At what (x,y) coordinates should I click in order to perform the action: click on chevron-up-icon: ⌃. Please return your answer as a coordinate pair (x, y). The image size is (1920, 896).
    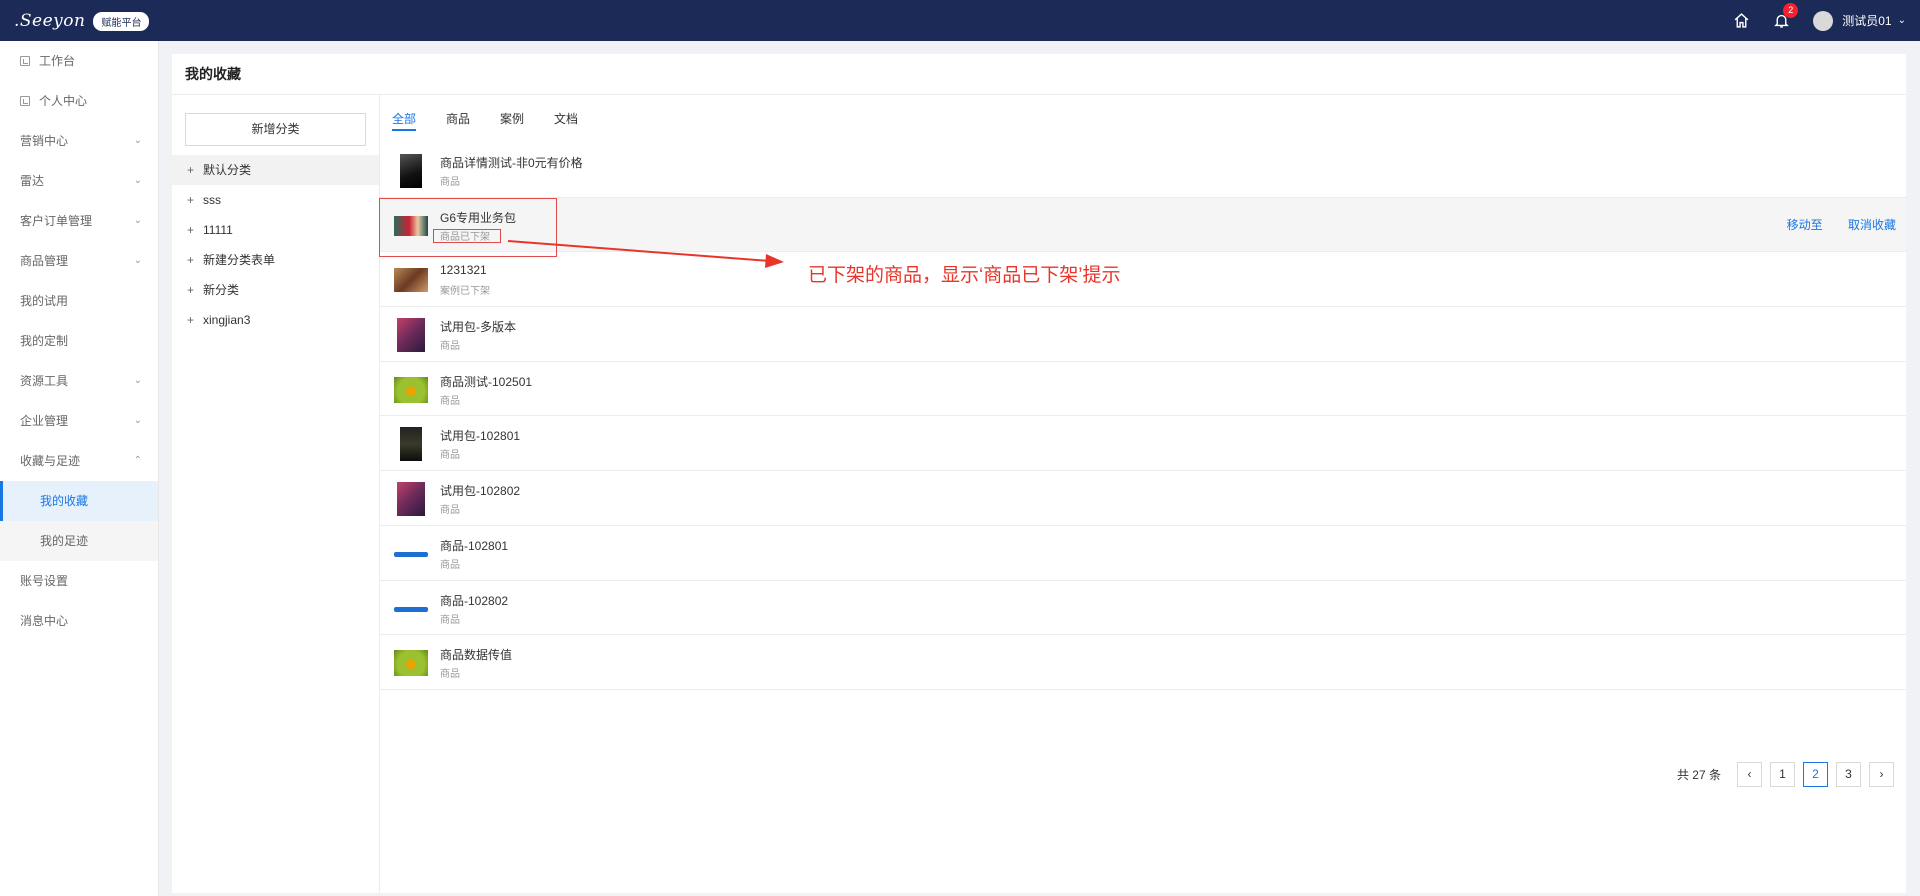
    Looking at the image, I should click on (137, 460).